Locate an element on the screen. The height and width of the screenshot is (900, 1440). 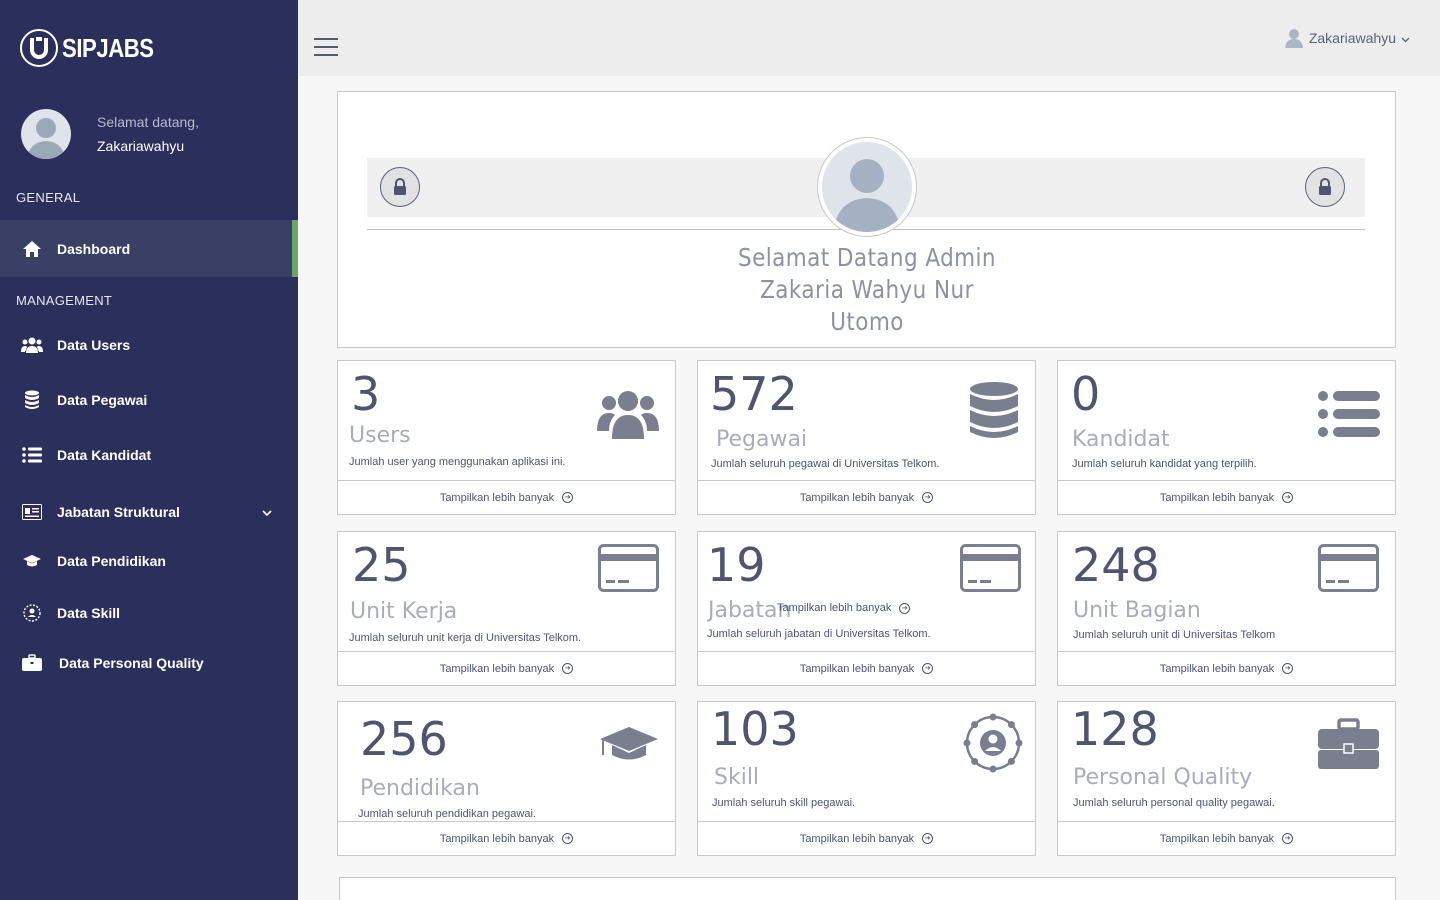
sidebar-item-jabatan-struktural: Jabatan Struktural is located at coordinates (149, 512).